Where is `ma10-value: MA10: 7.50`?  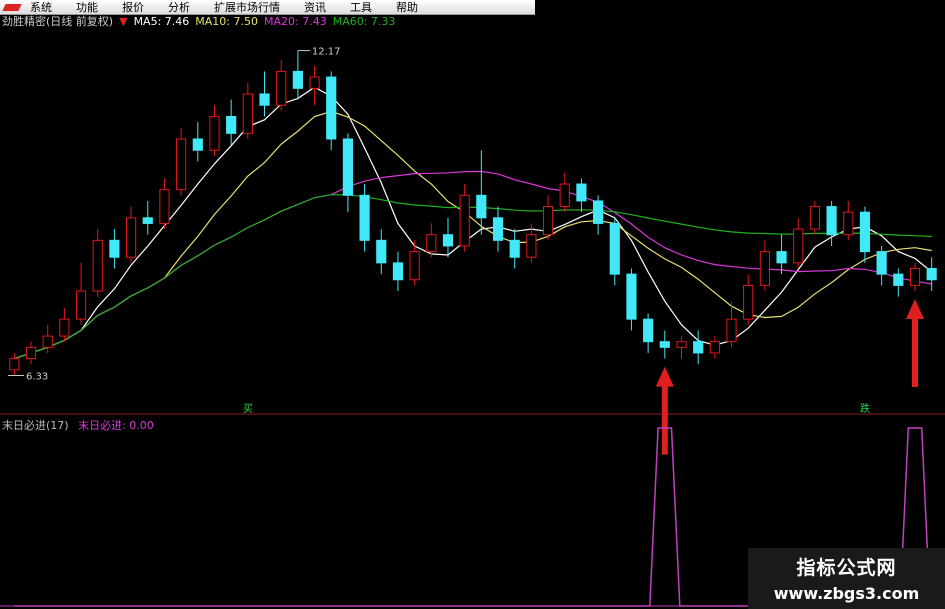 ma10-value: MA10: 7.50 is located at coordinates (226, 21).